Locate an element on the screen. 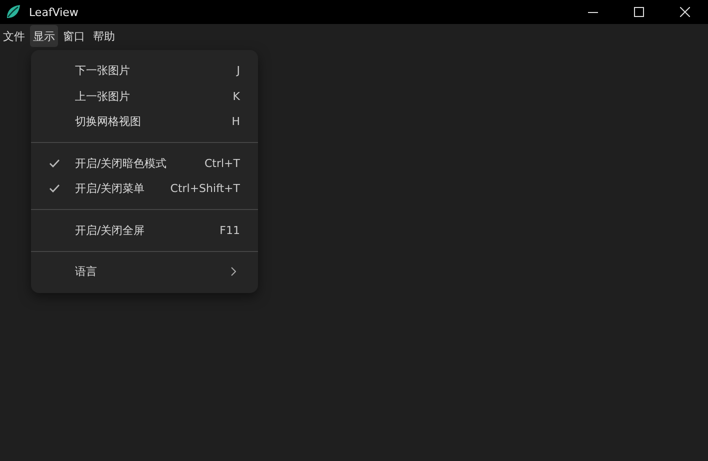 Image resolution: width=708 pixels, height=461 pixels. shortcut-label: F11 is located at coordinates (230, 230).